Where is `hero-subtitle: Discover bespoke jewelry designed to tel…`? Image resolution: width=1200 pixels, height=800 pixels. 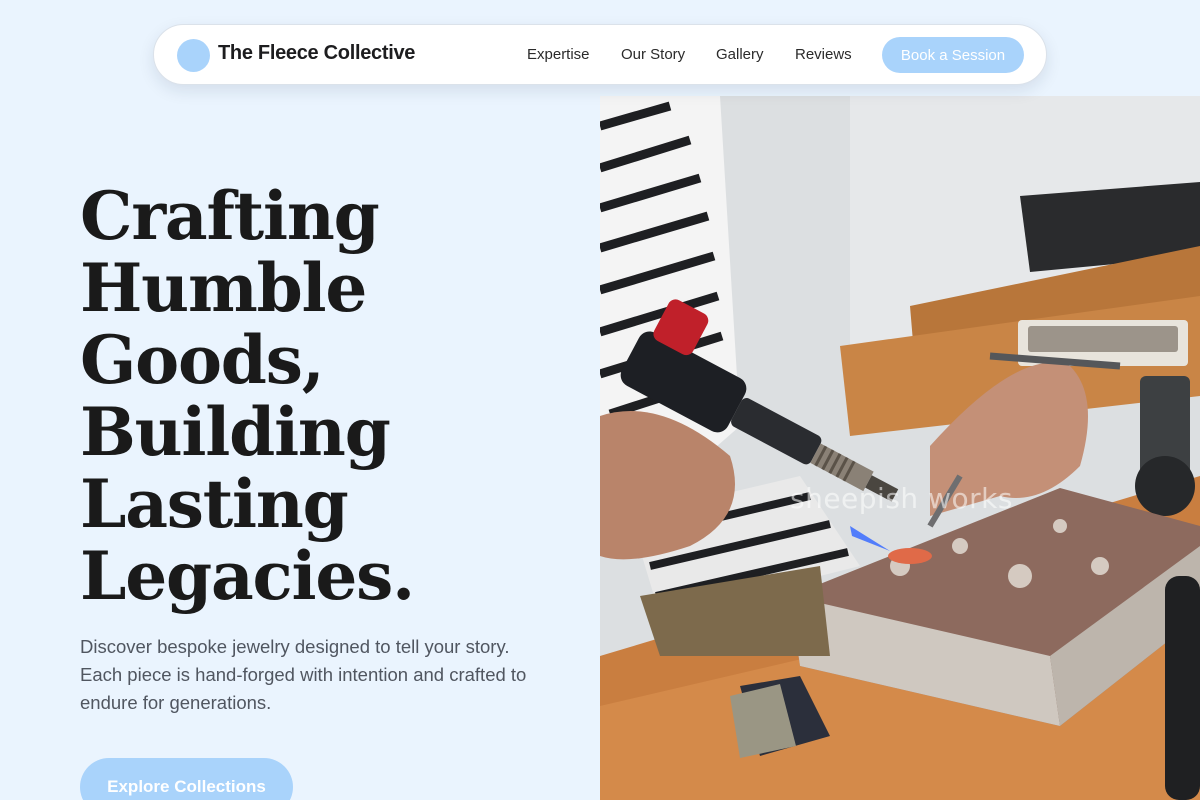
hero-subtitle: Discover bespoke jewelry designed to tel… is located at coordinates (303, 674).